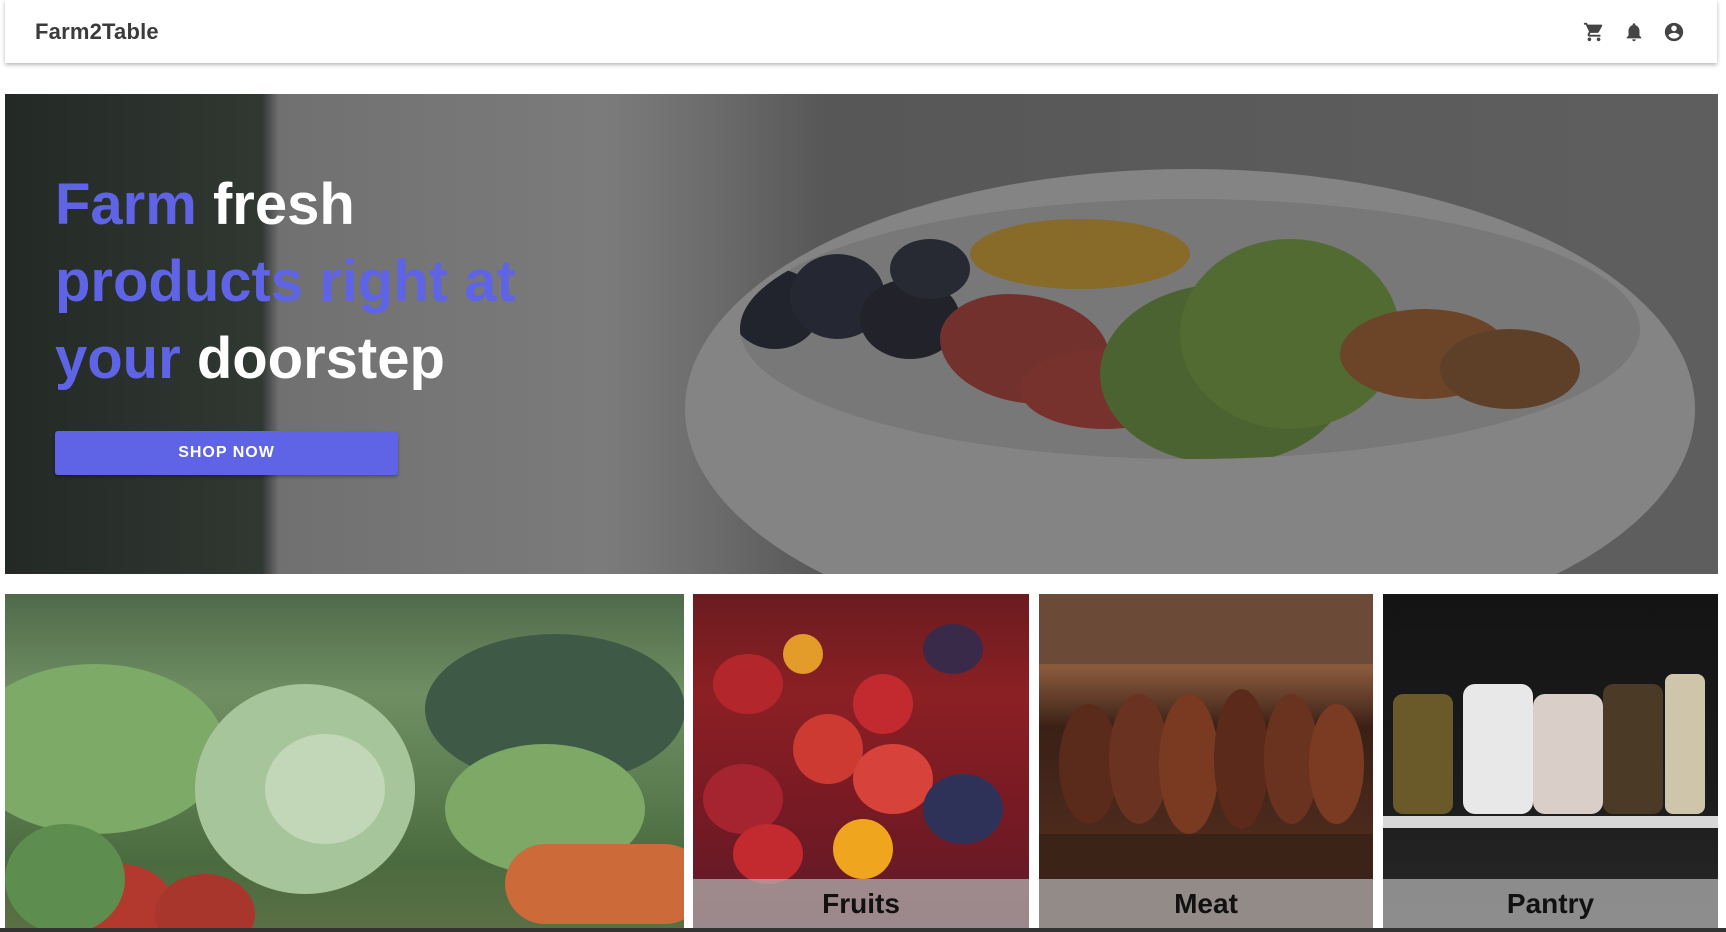 The width and height of the screenshot is (1726, 932). Describe the element at coordinates (1594, 32) in the screenshot. I see `cart-icon` at that location.